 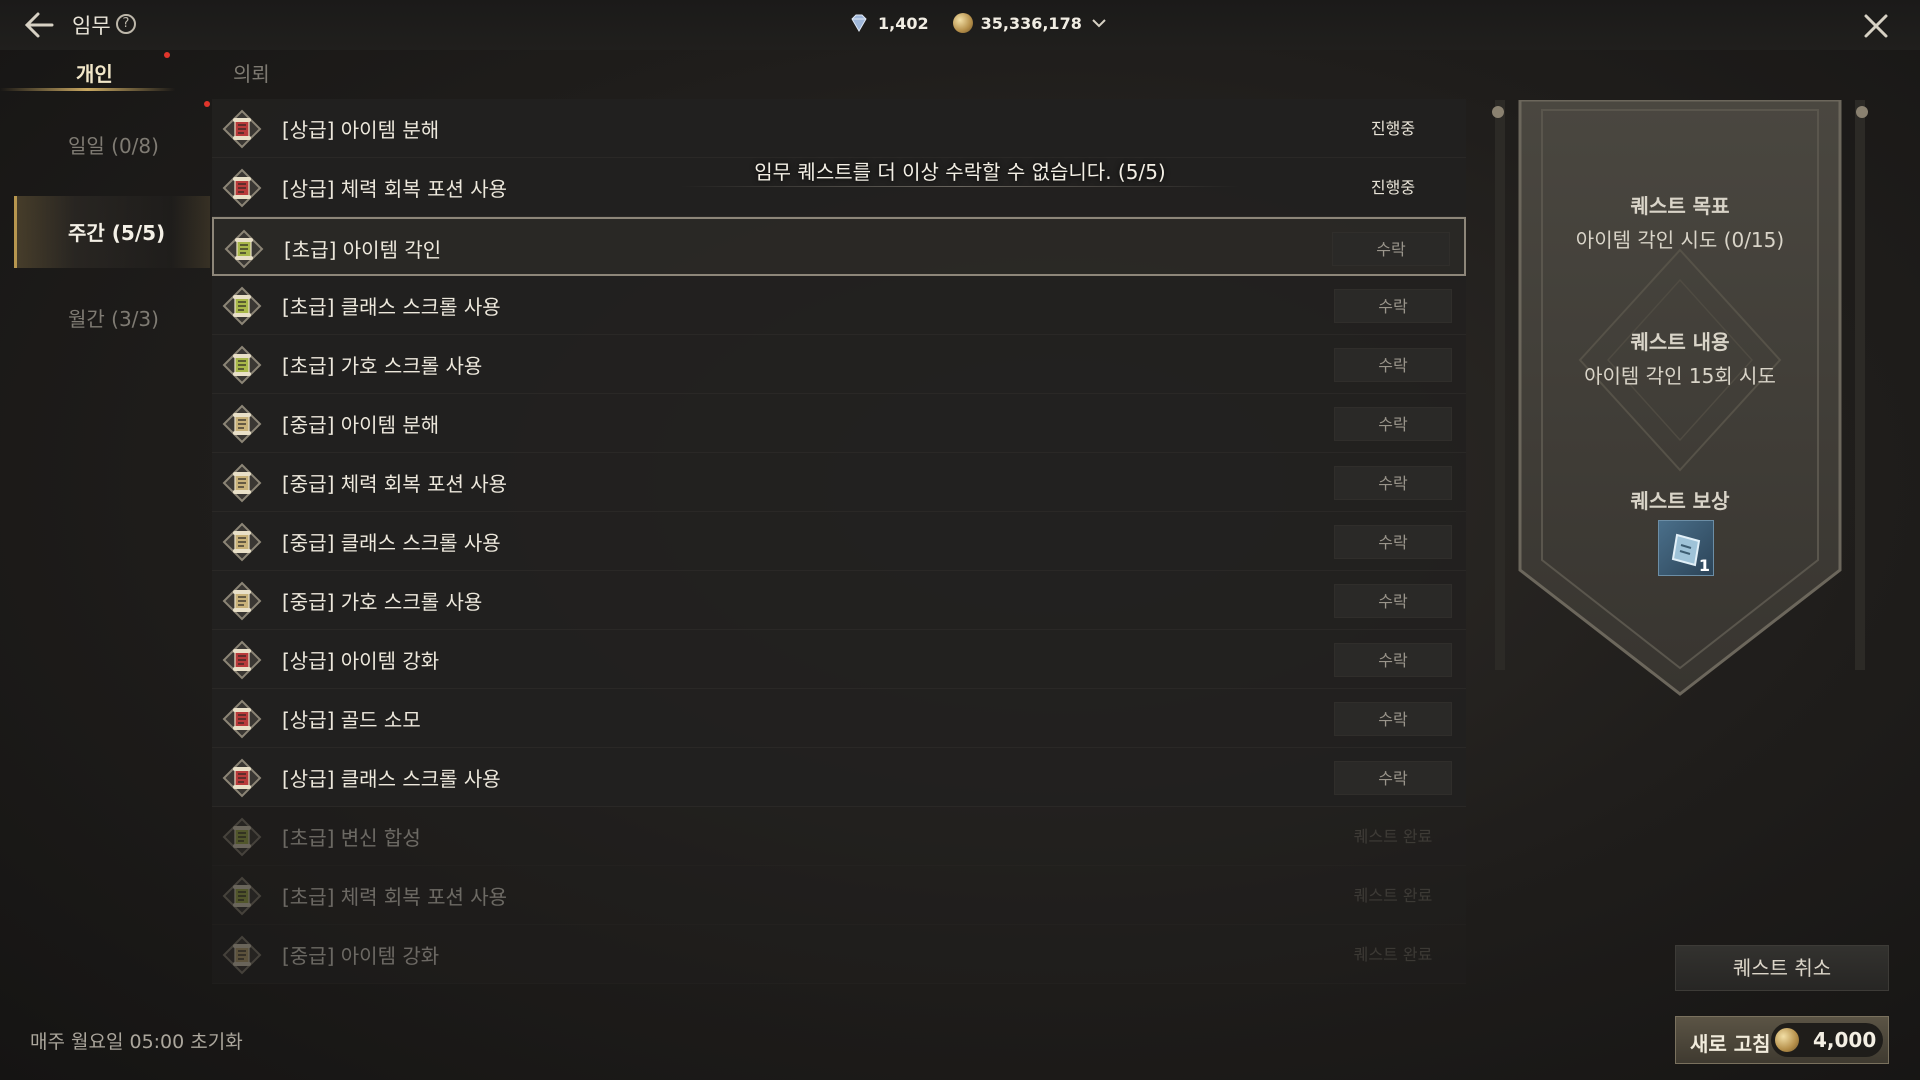 What do you see at coordinates (1680, 501) in the screenshot?
I see `reward-heading: 퀘스트 보상` at bounding box center [1680, 501].